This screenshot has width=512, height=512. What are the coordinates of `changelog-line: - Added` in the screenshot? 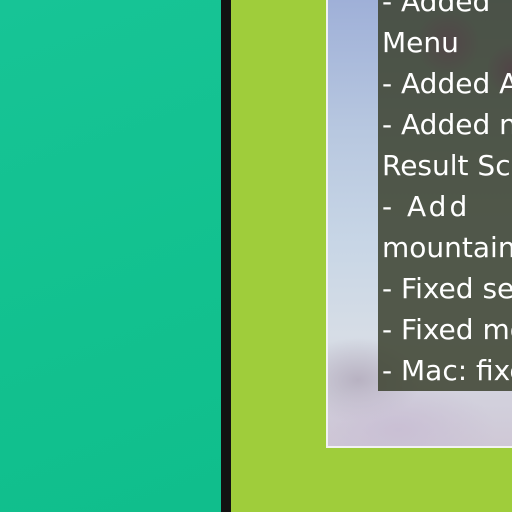 It's located at (436, 9).